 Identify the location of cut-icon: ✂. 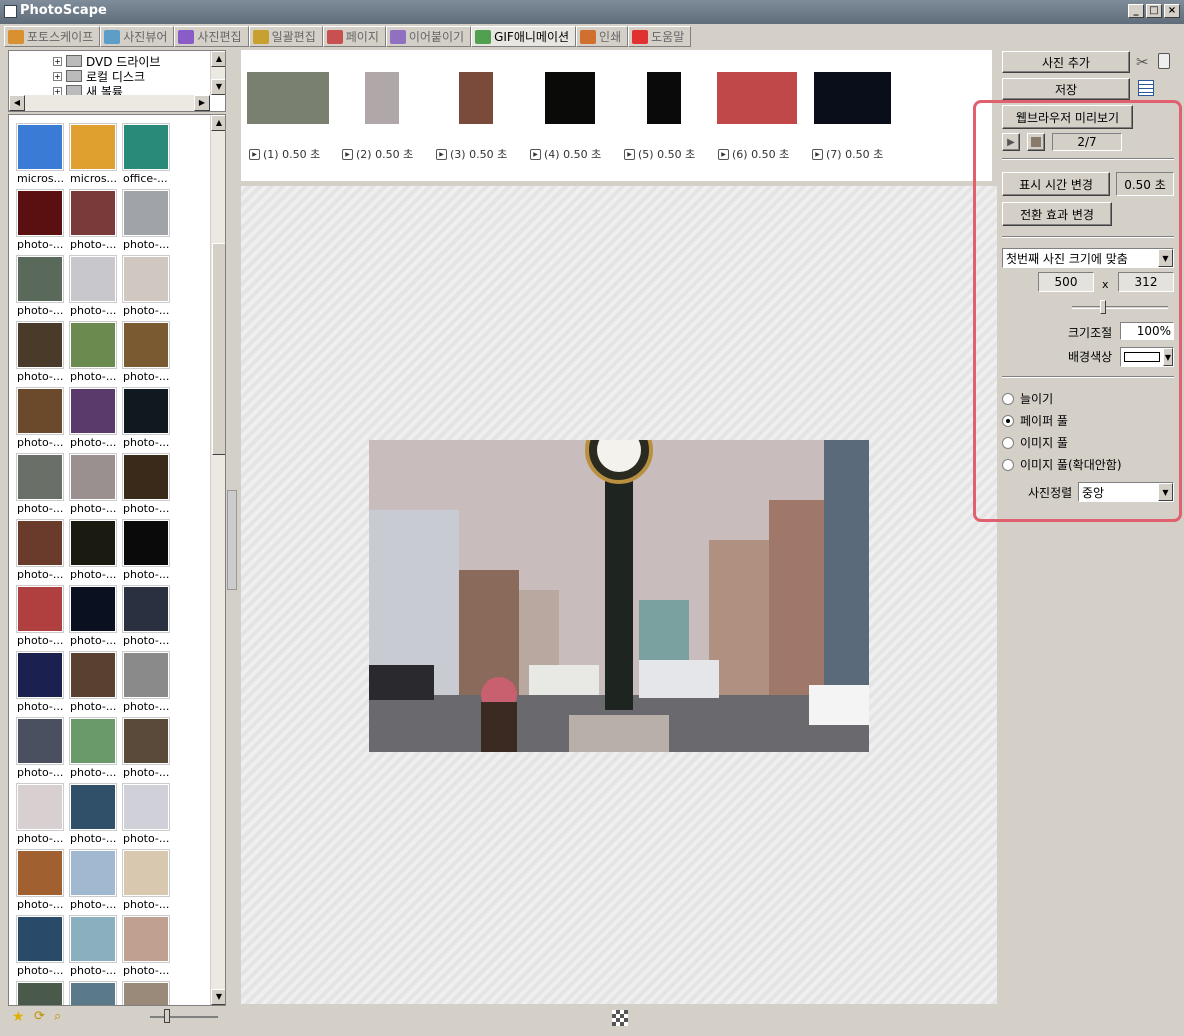
(1142, 62).